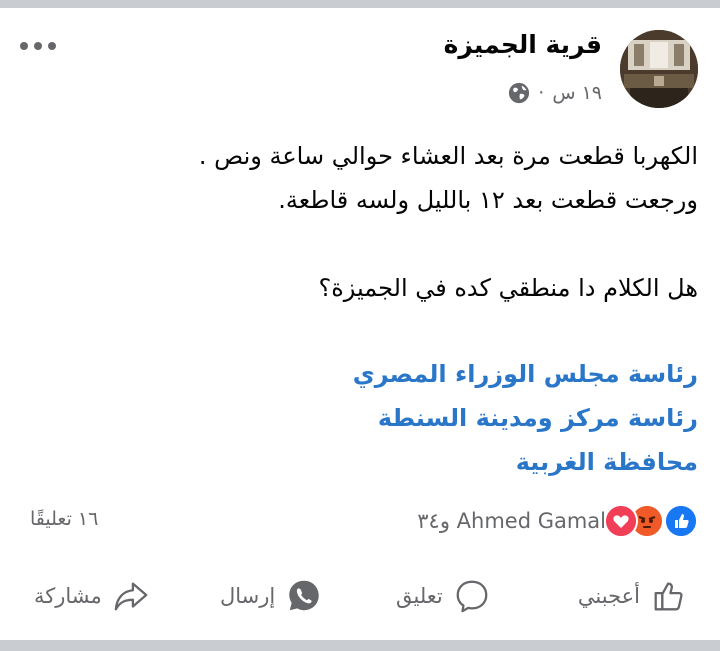 This screenshot has width=720, height=651. I want to click on send-button: إرسال, so click(271, 596).